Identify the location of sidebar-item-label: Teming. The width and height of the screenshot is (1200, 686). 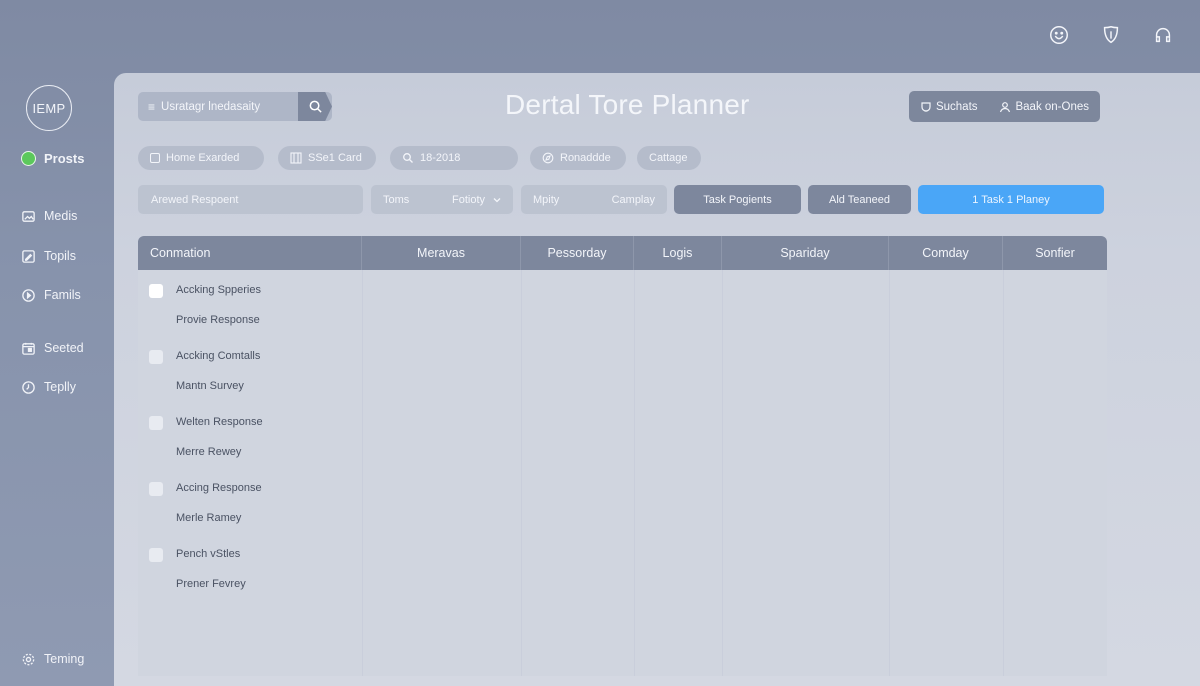
(64, 659).